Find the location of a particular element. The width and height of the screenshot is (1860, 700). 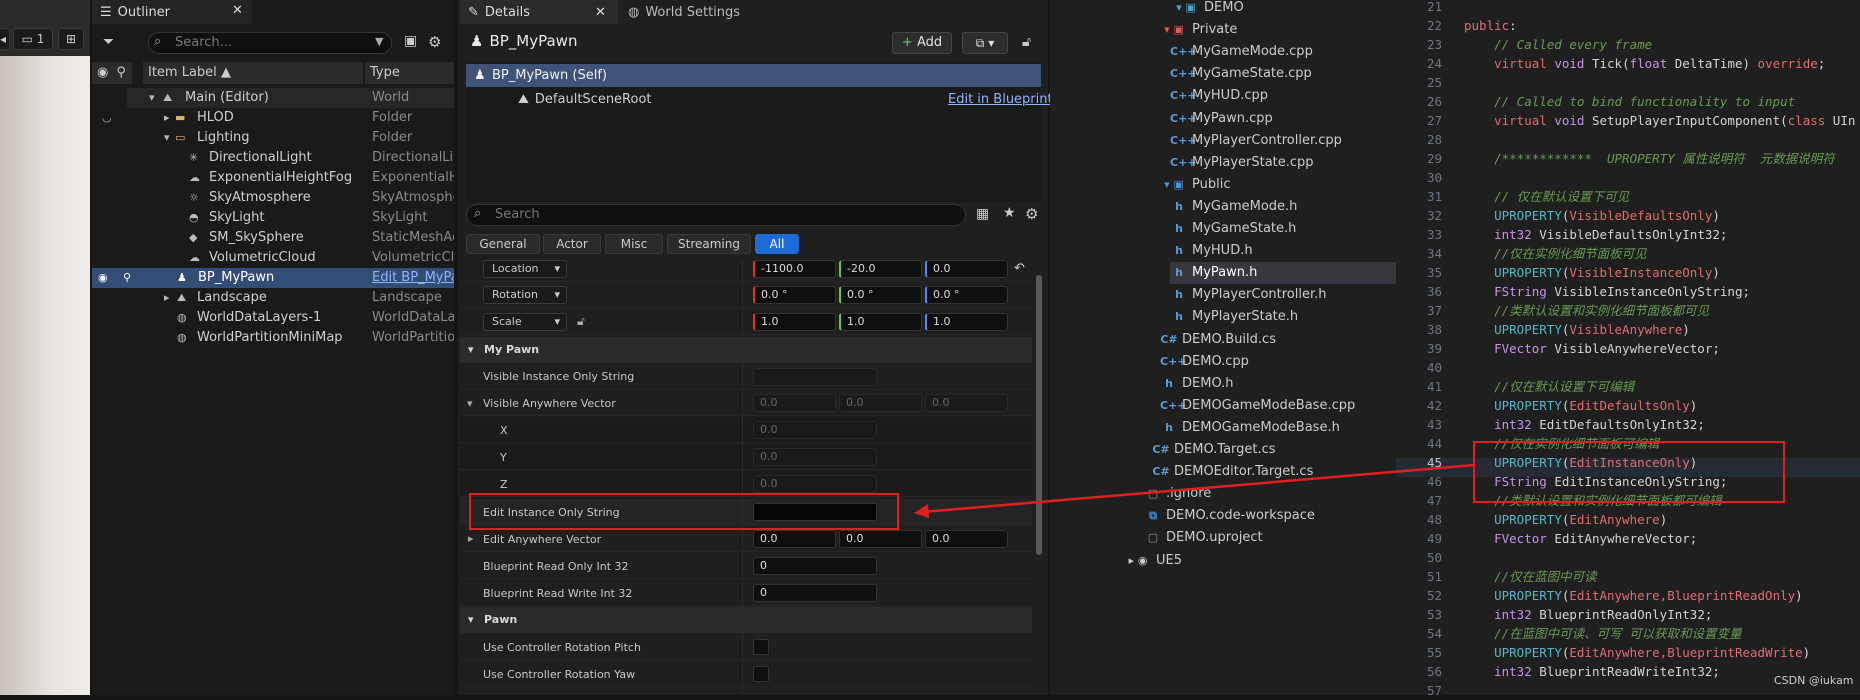

file-tree-item: ▢ DEMO.uproject is located at coordinates (1203, 538).